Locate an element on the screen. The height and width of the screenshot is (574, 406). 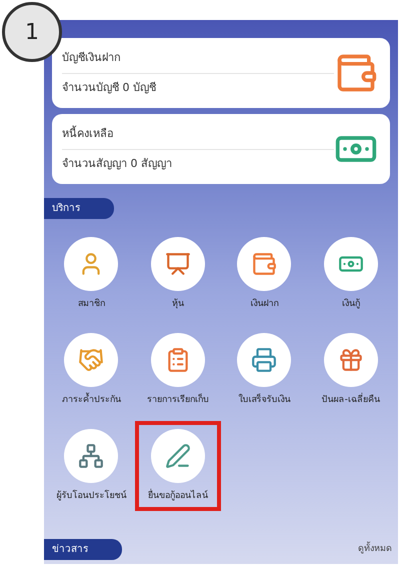
service-item: รายการเรียกเก็บ is located at coordinates (177, 370).